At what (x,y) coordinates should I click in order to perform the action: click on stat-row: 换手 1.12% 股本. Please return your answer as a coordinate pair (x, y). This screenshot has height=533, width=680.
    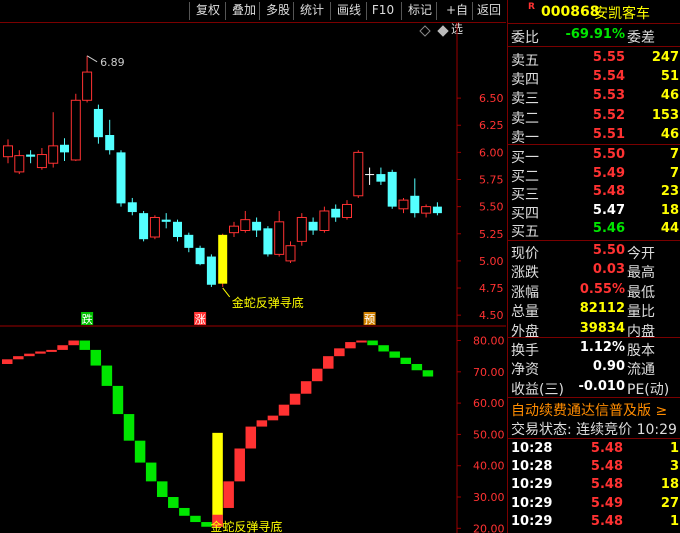
    Looking at the image, I should click on (594, 349).